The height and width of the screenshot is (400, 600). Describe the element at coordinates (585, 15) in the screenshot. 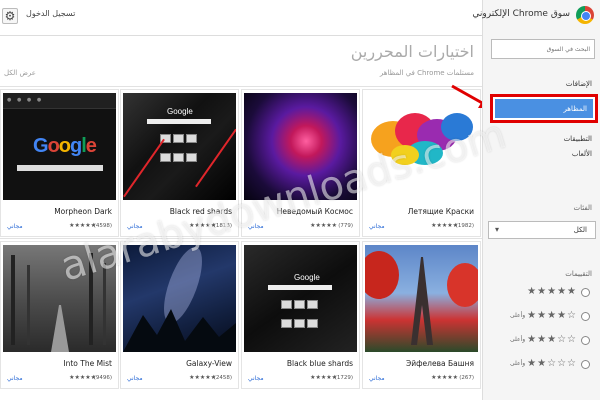

I see `chrome-logo-icon` at that location.